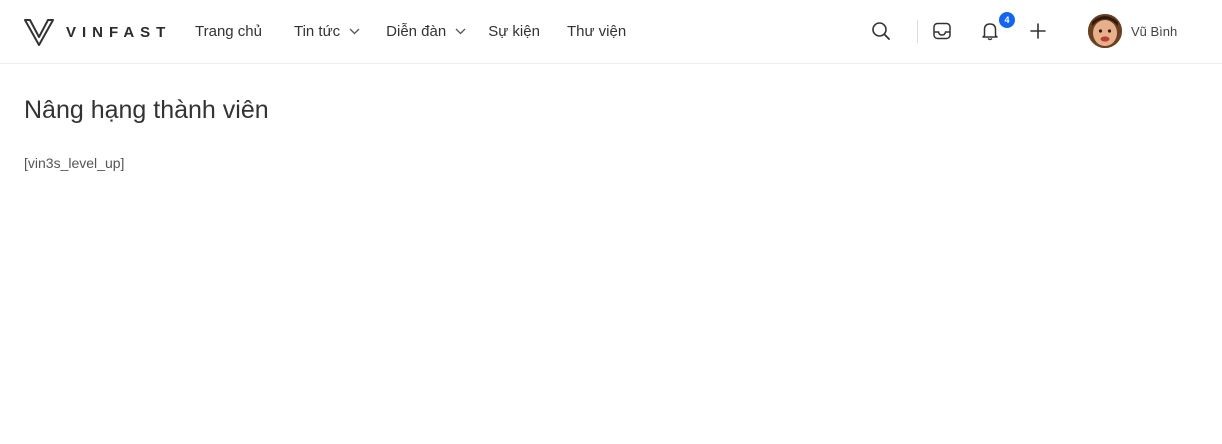 This screenshot has height=444, width=1222. What do you see at coordinates (1038, 31) in the screenshot?
I see `plus-icon` at bounding box center [1038, 31].